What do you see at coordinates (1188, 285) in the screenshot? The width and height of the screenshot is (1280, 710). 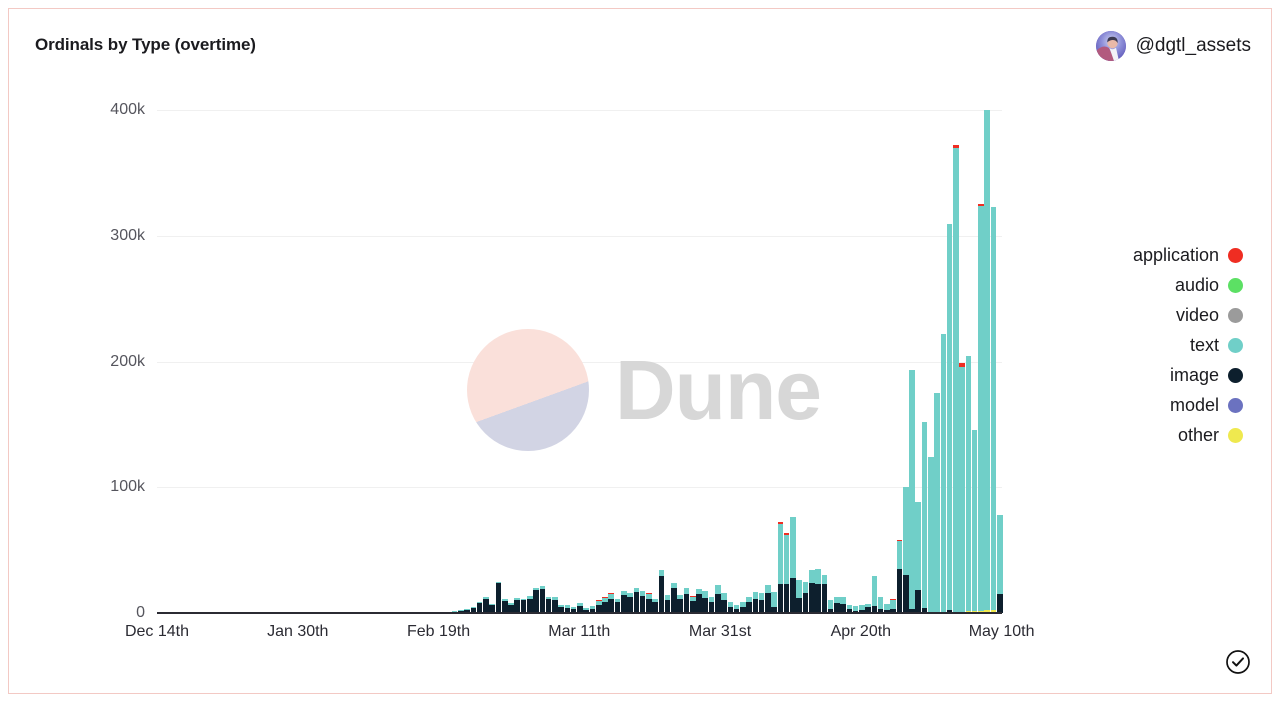 I see `legend-item-audio: audio` at bounding box center [1188, 285].